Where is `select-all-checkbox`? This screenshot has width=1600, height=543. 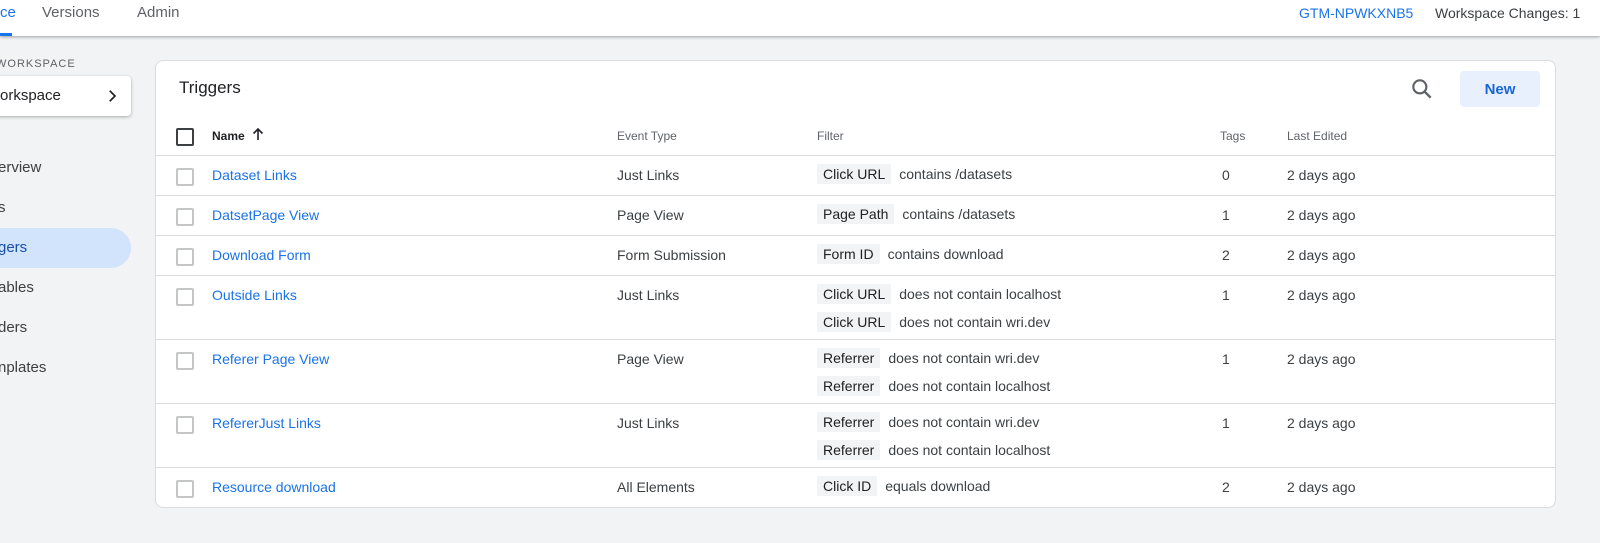
select-all-checkbox is located at coordinates (185, 137).